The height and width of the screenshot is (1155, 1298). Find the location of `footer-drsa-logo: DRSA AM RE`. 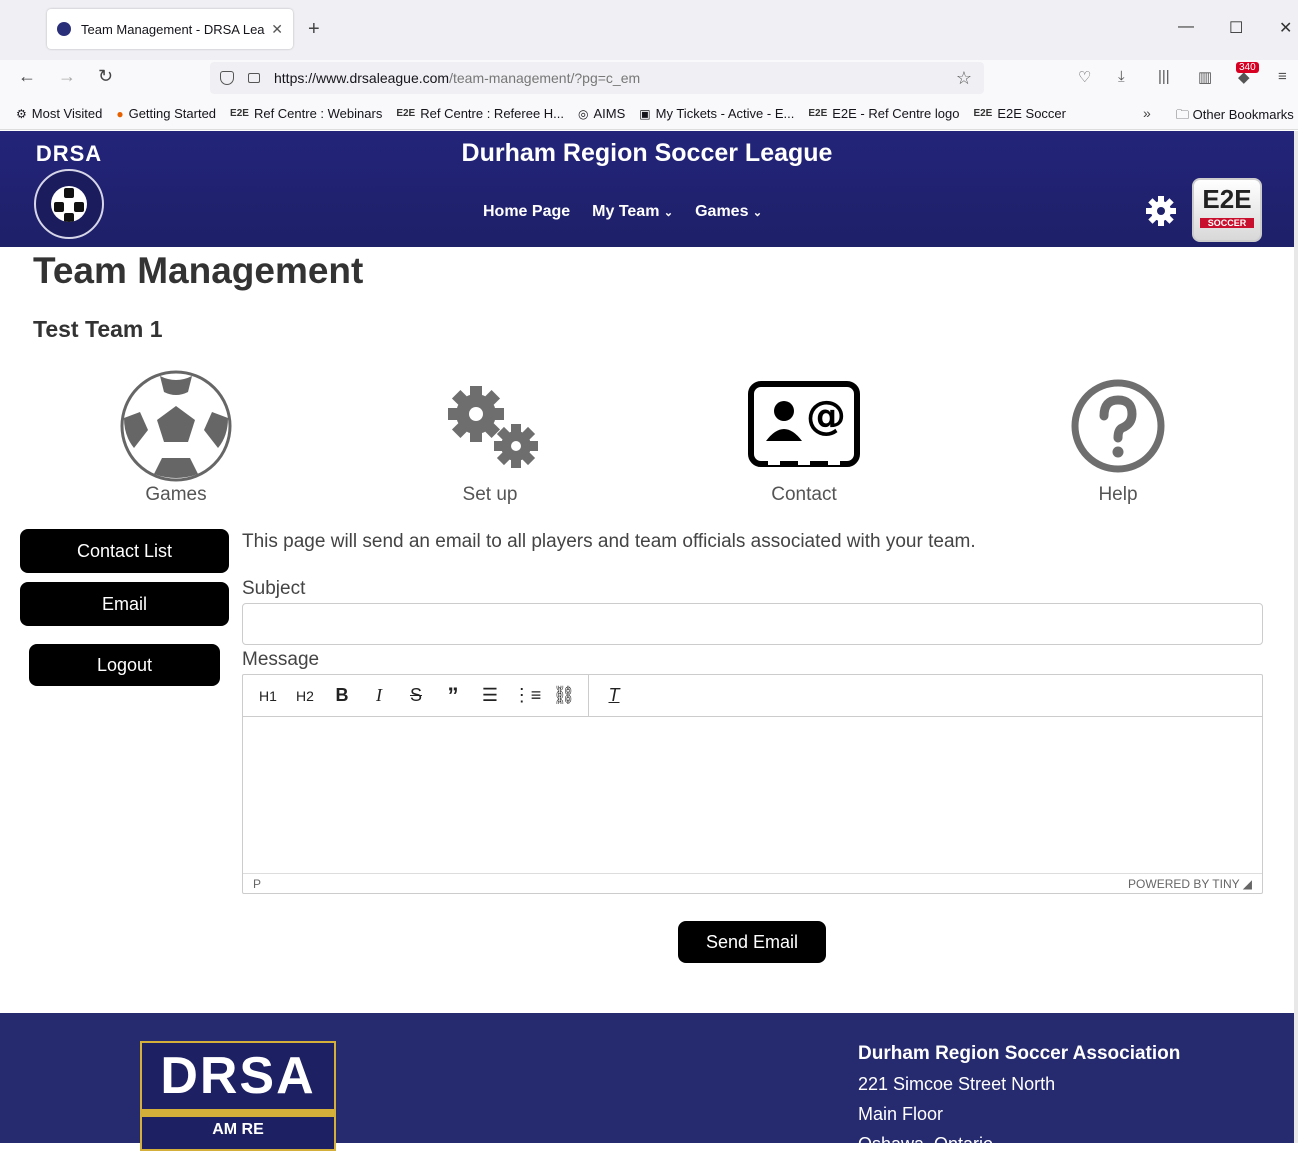

footer-drsa-logo: DRSA AM RE is located at coordinates (238, 1096).